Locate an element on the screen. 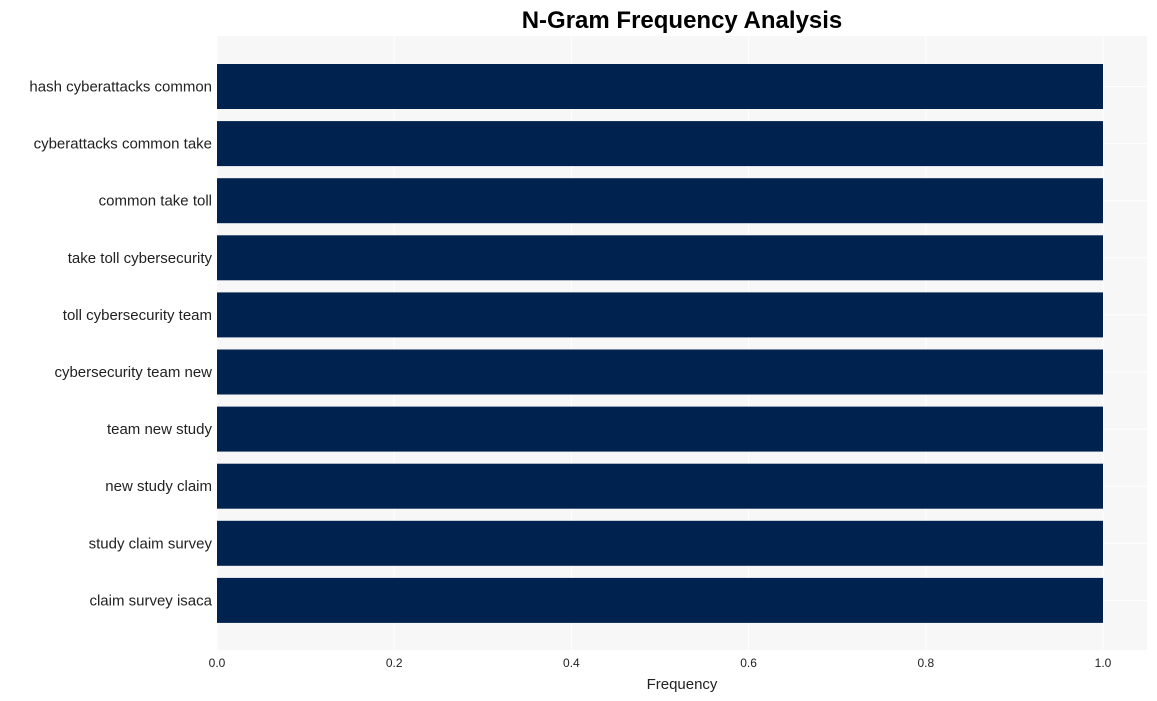  y-tick-label: new study claim is located at coordinates (158, 486).